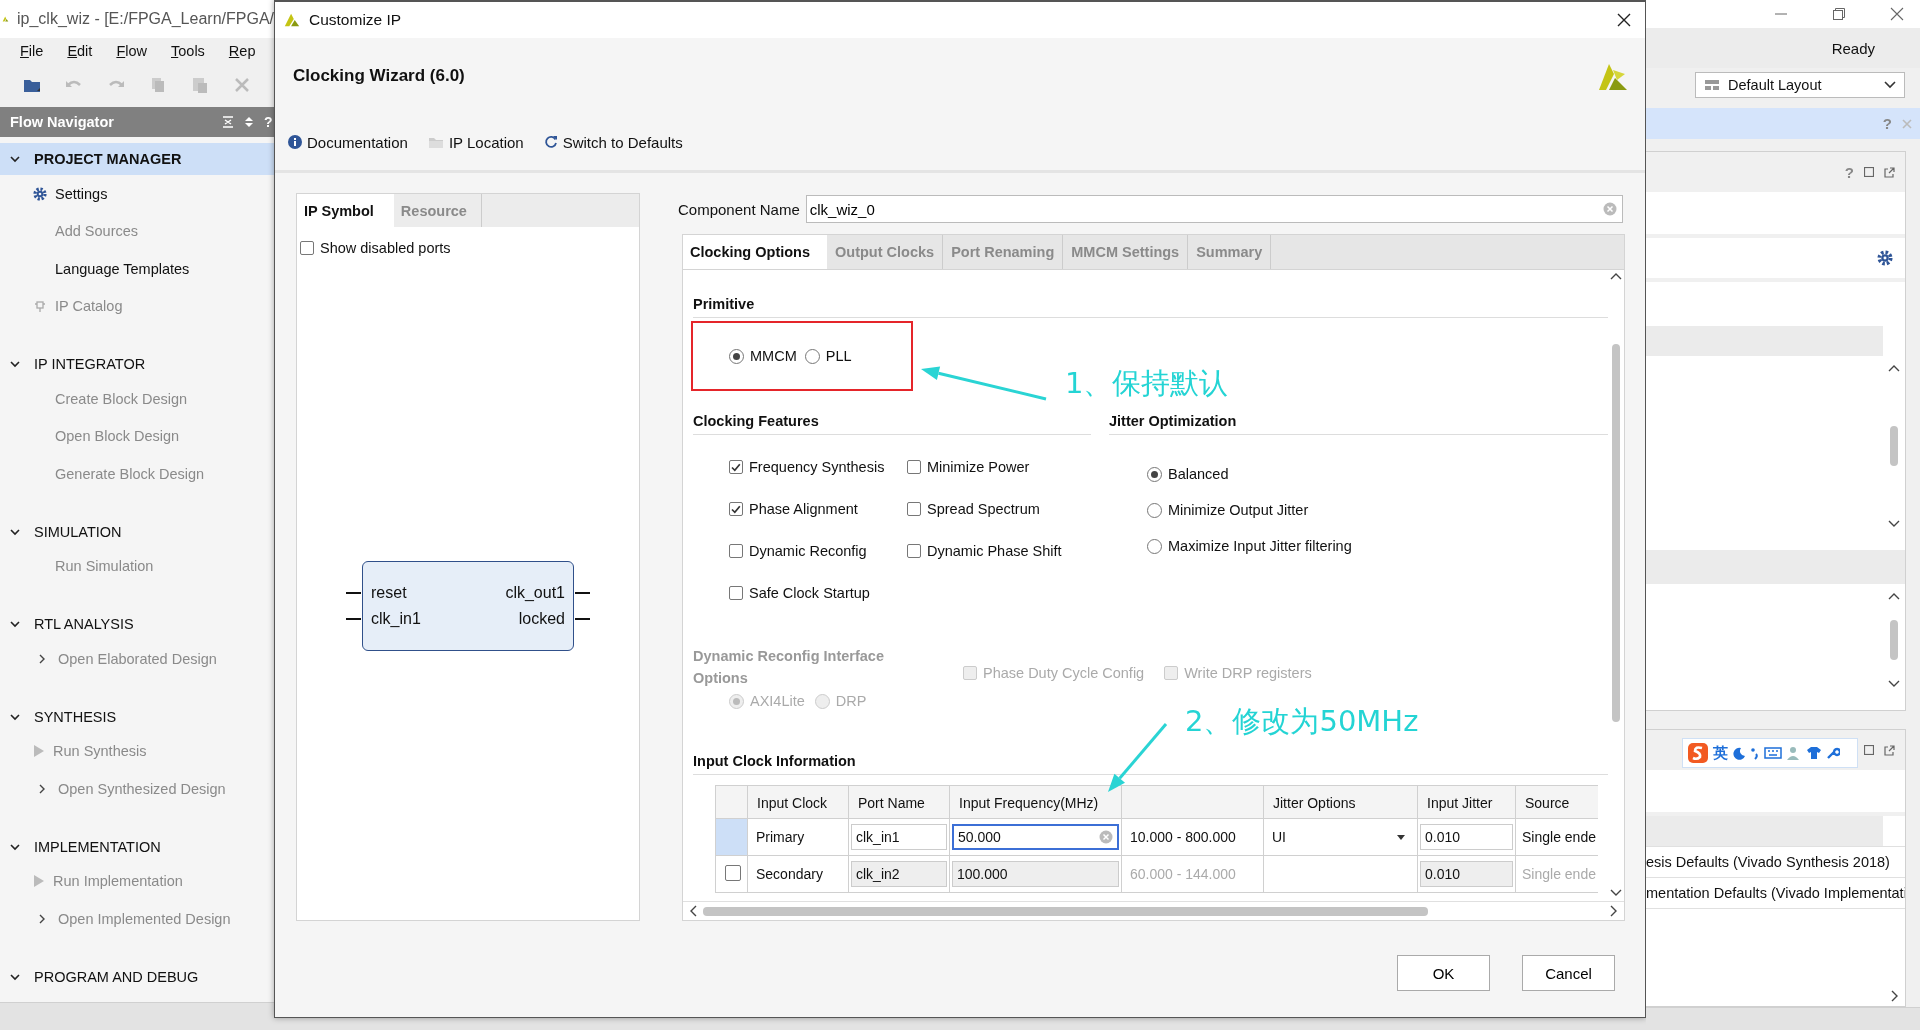  I want to click on nav-item: Language Templates, so click(137, 269).